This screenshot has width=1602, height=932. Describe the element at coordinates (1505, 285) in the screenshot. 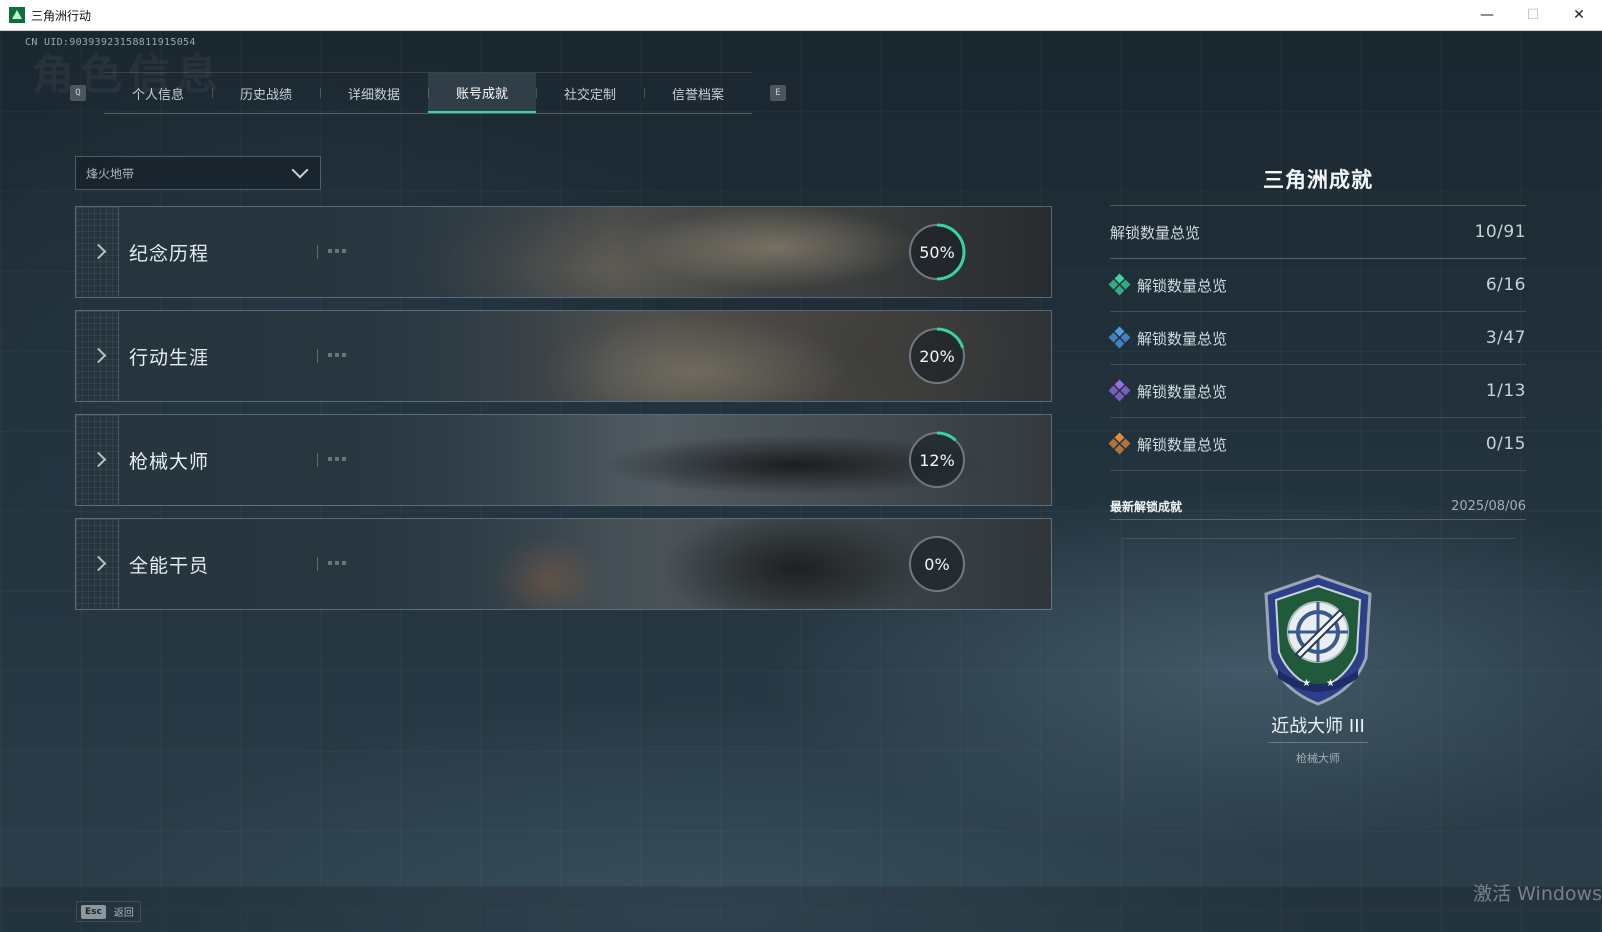

I see `stat-value: 6/16` at that location.